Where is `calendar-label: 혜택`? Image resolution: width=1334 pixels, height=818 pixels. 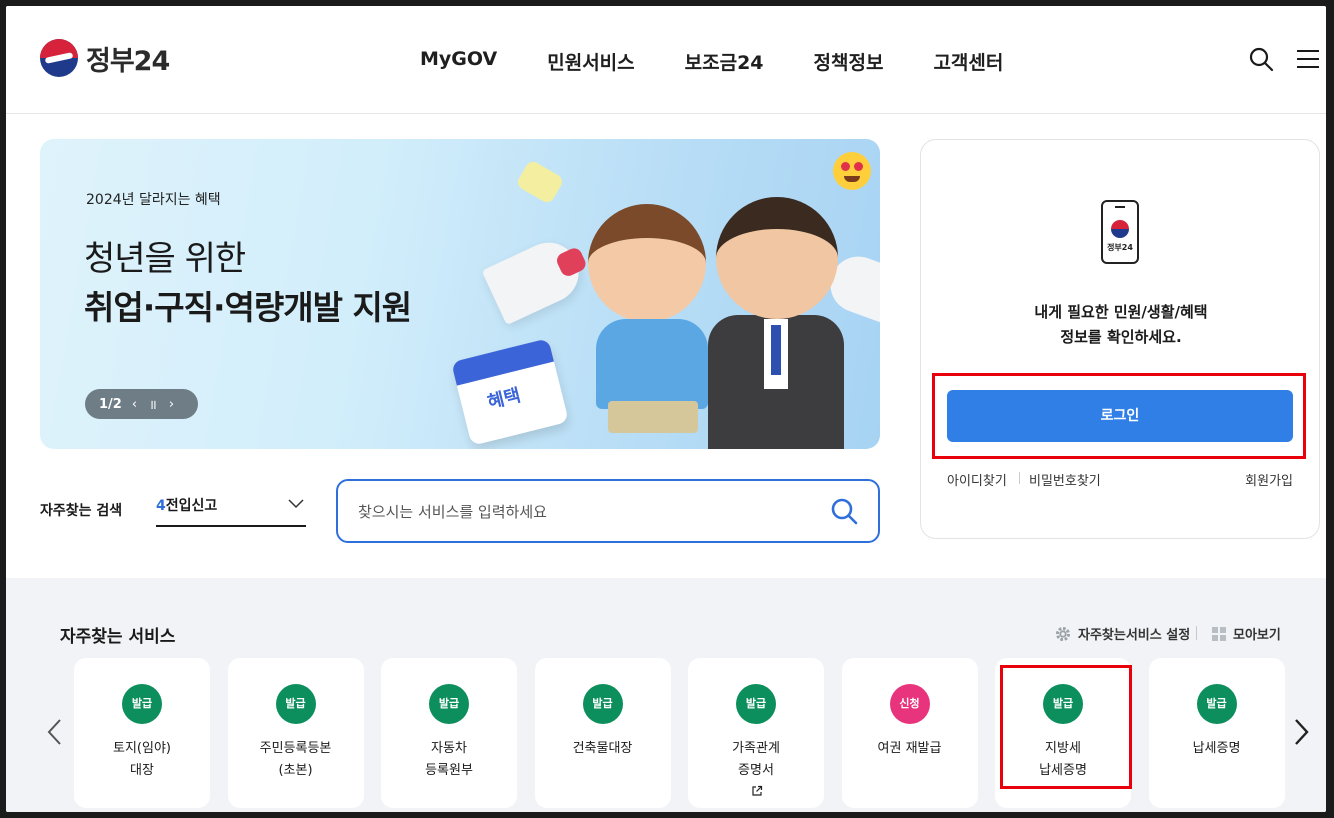 calendar-label: 혜택 is located at coordinates (504, 399).